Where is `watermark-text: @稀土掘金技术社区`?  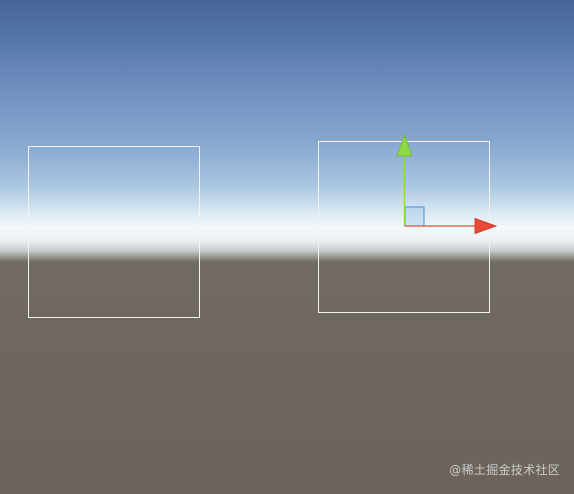 watermark-text: @稀土掘金技术社区 is located at coordinates (504, 470).